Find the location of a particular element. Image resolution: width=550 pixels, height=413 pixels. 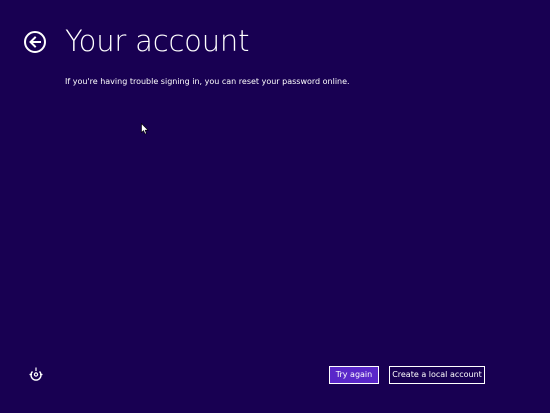

ease-of-access-icon is located at coordinates (36, 374).